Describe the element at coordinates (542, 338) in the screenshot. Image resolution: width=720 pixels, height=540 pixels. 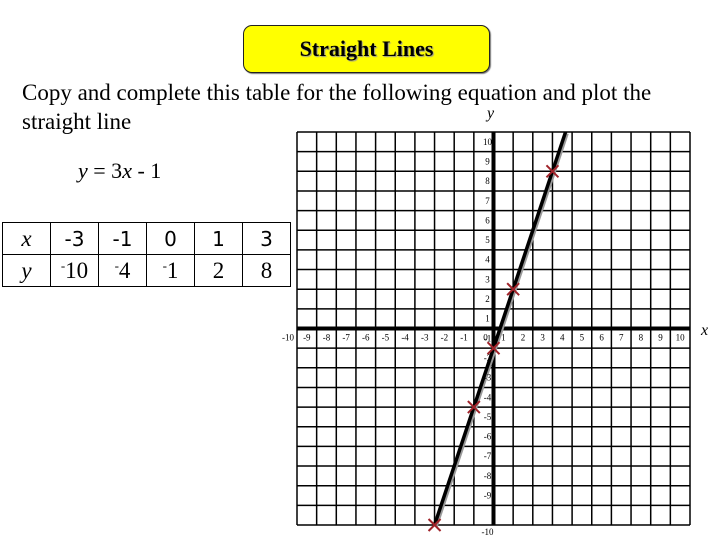
I see `x-tick-label: 3` at that location.